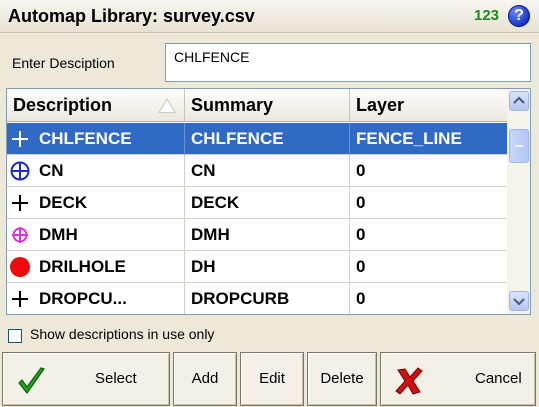 This screenshot has width=539, height=407. I want to click on edit-button-label: Edit, so click(272, 378).